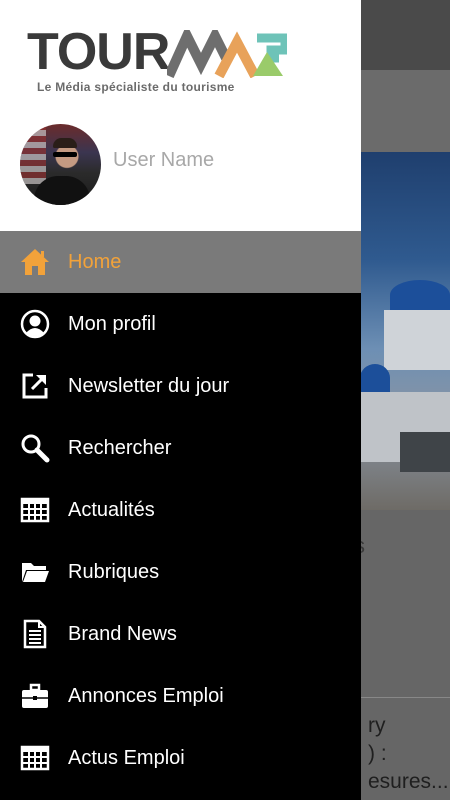 The width and height of the screenshot is (450, 800). I want to click on menu-item-rubriques: Rubriques, so click(180, 572).